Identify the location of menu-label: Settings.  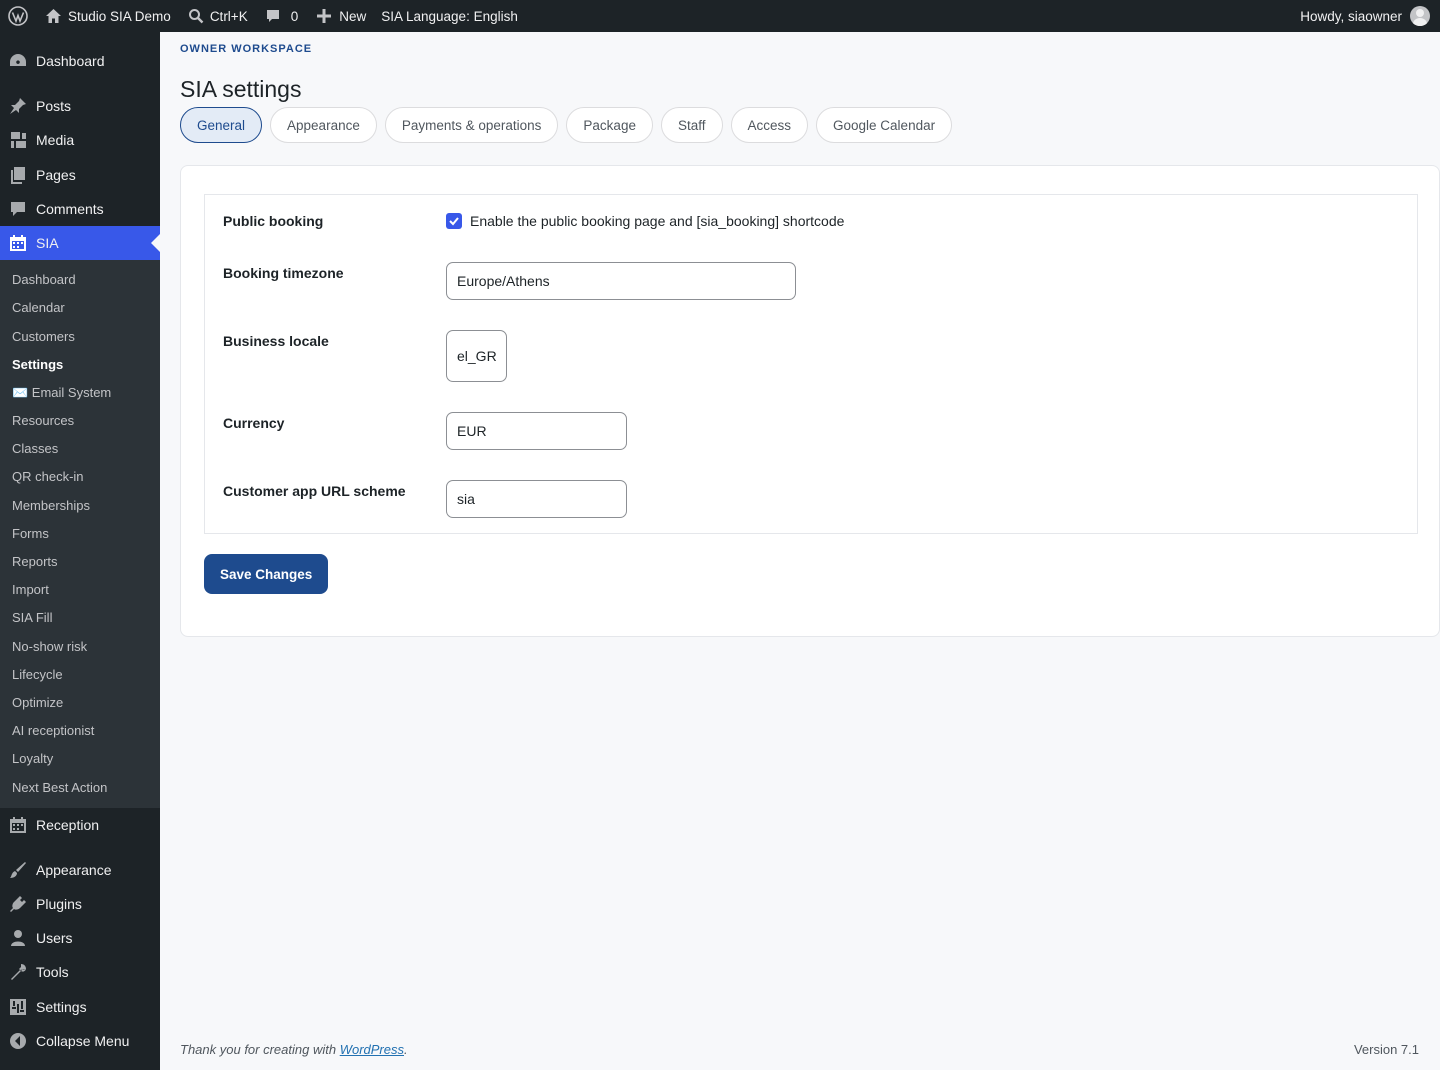
(61, 1007).